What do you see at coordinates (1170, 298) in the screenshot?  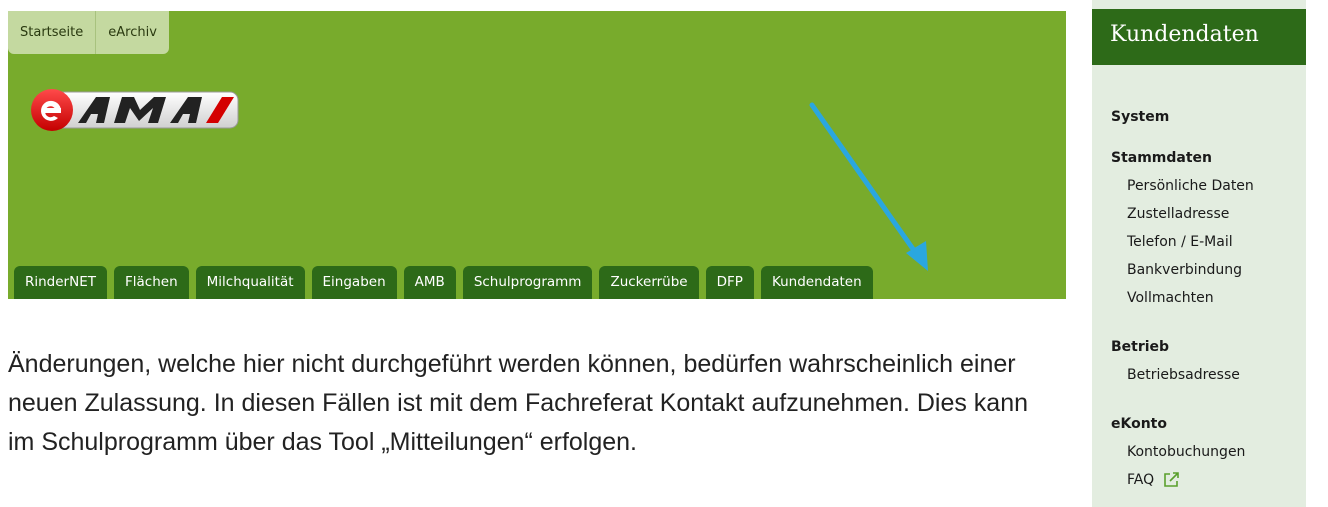 I see `sidebar-item-label: Vollmachten` at bounding box center [1170, 298].